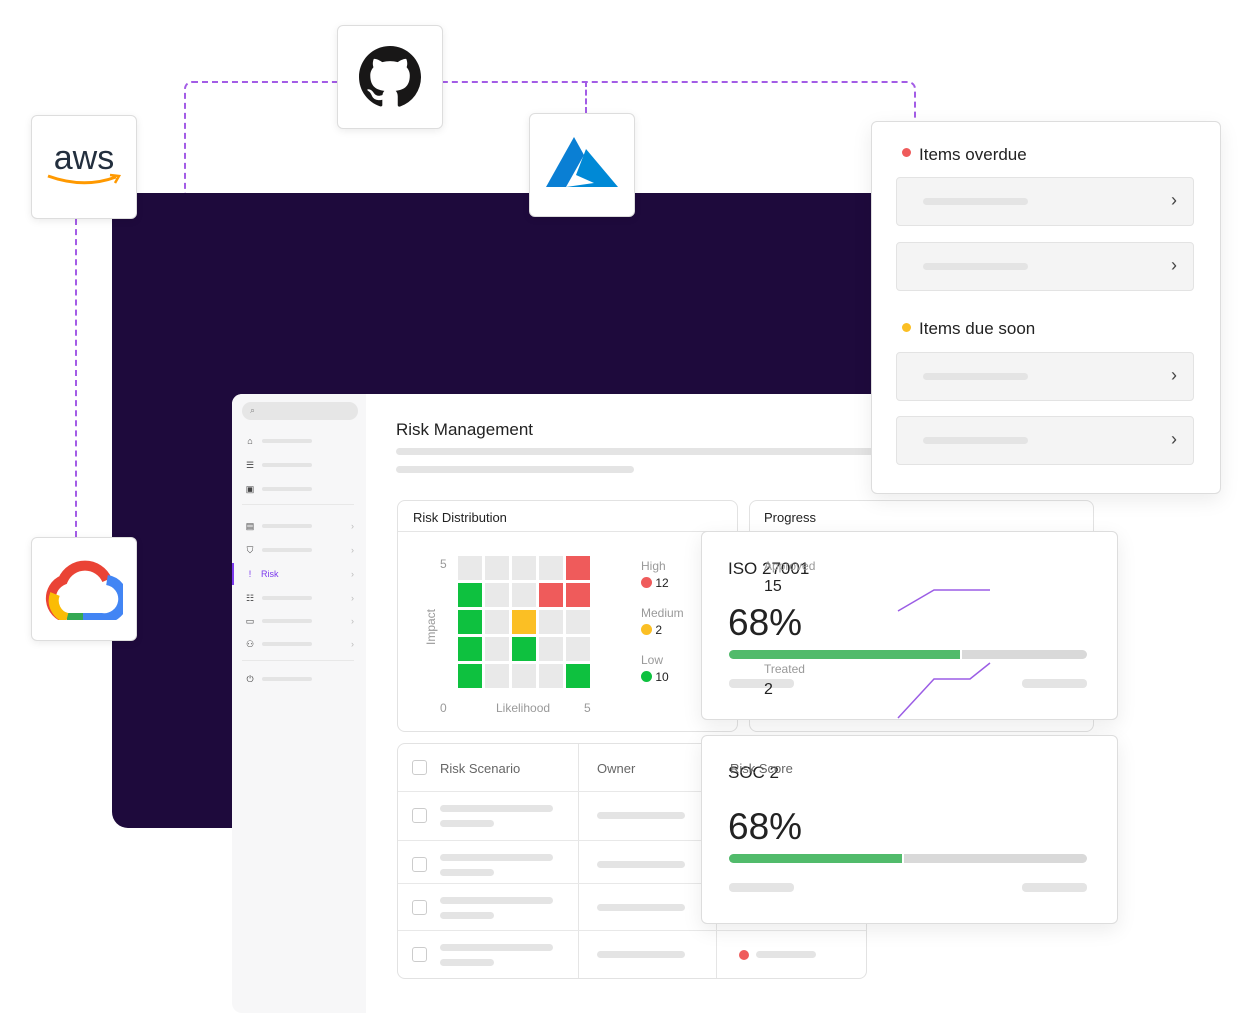  I want to click on plug-icon: ⏻, so click(250, 678).